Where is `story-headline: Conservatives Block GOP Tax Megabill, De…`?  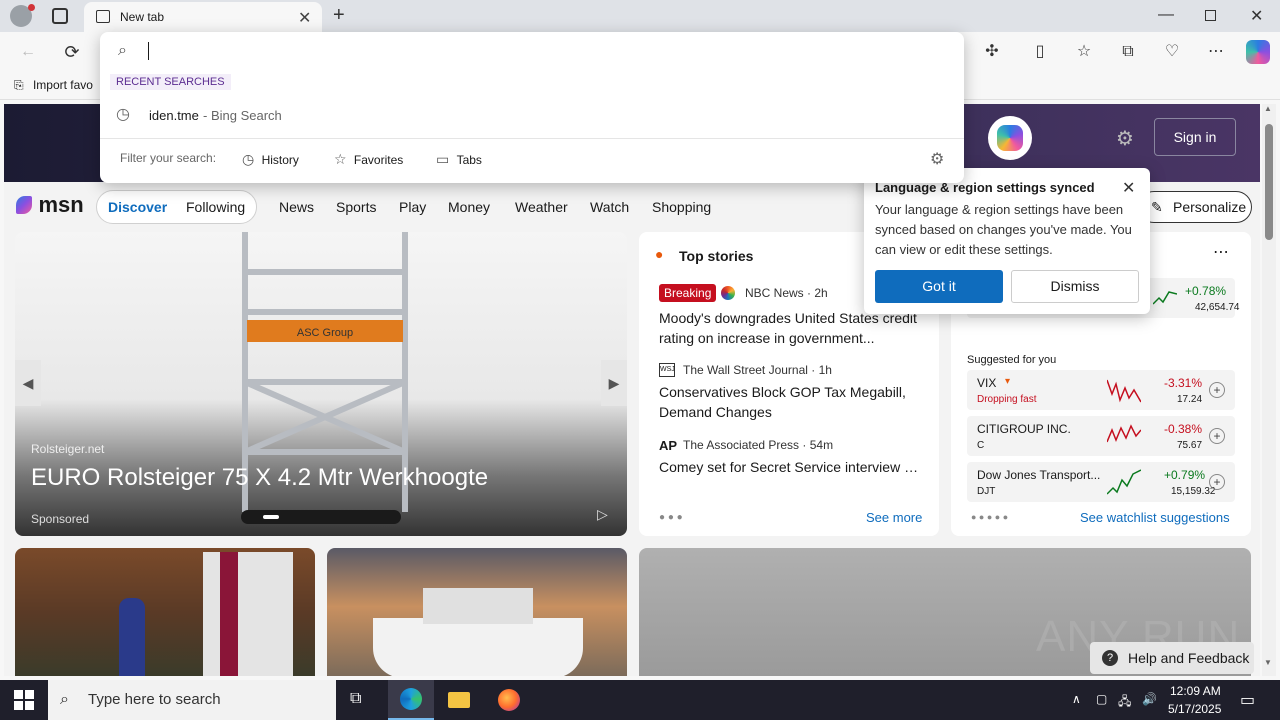
story-headline: Conservatives Block GOP Tax Megabill, De… is located at coordinates (791, 402).